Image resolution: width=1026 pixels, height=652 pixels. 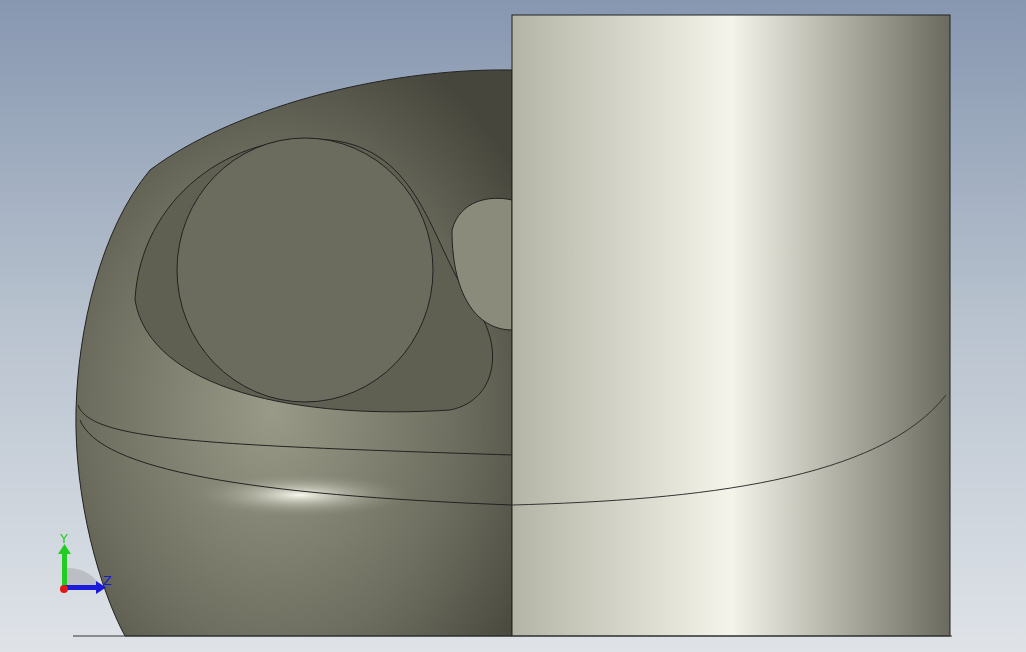 I want to click on axis-label: Z, so click(x=107, y=580).